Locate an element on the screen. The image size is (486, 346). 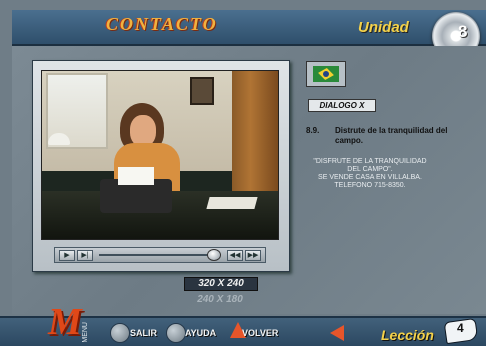
brazil-flag-icon is located at coordinates (326, 74).